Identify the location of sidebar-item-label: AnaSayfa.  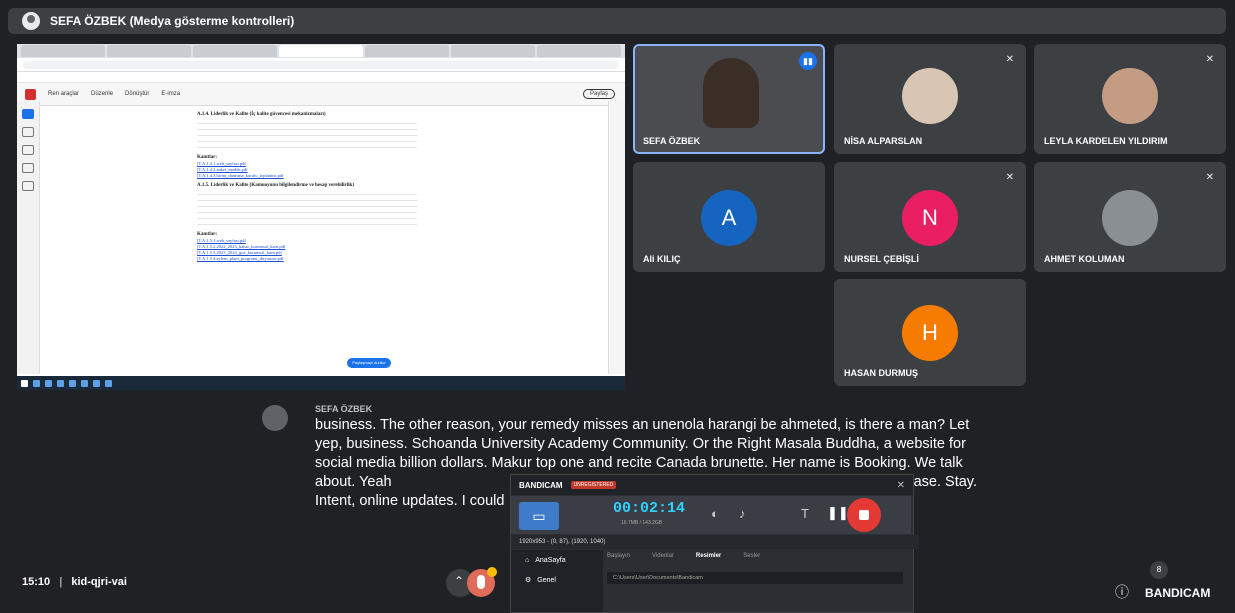
(550, 560).